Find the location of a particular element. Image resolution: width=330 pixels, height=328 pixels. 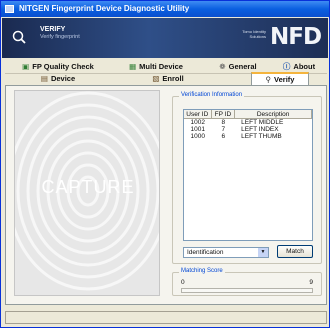

description-cell: LEFT THUMB is located at coordinates (261, 136).